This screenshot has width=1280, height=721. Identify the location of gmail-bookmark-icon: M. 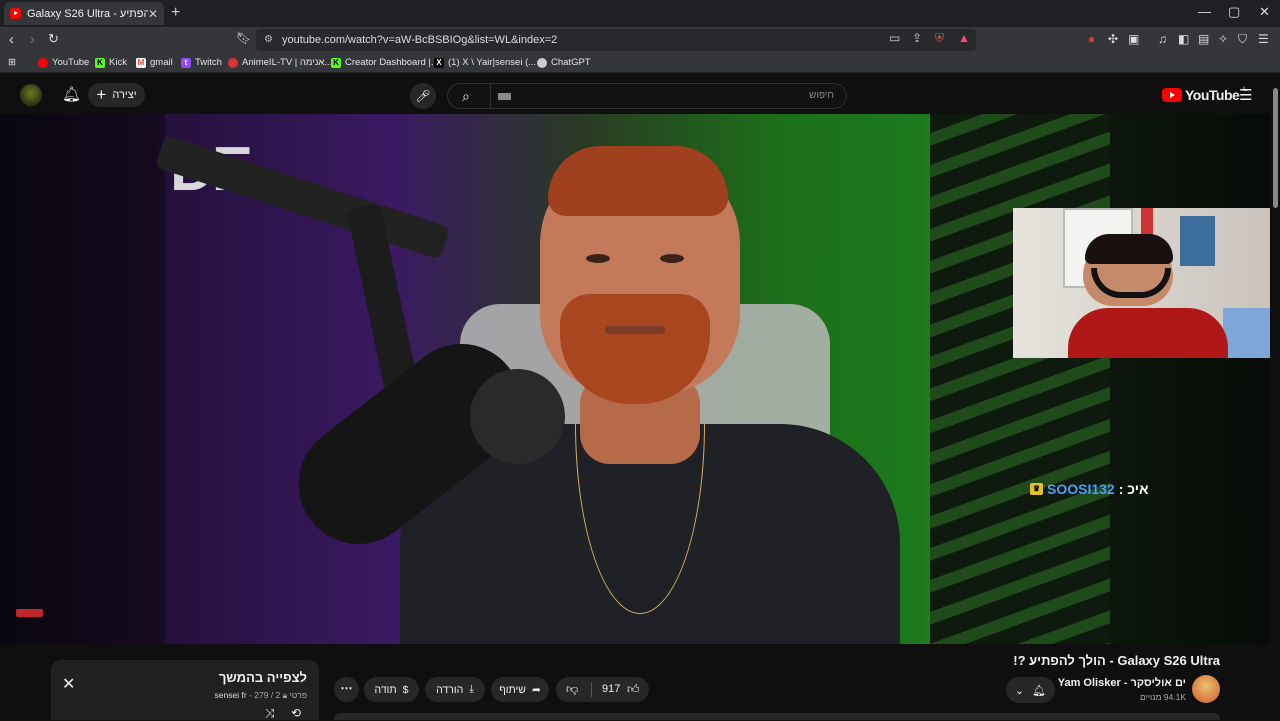
(141, 62).